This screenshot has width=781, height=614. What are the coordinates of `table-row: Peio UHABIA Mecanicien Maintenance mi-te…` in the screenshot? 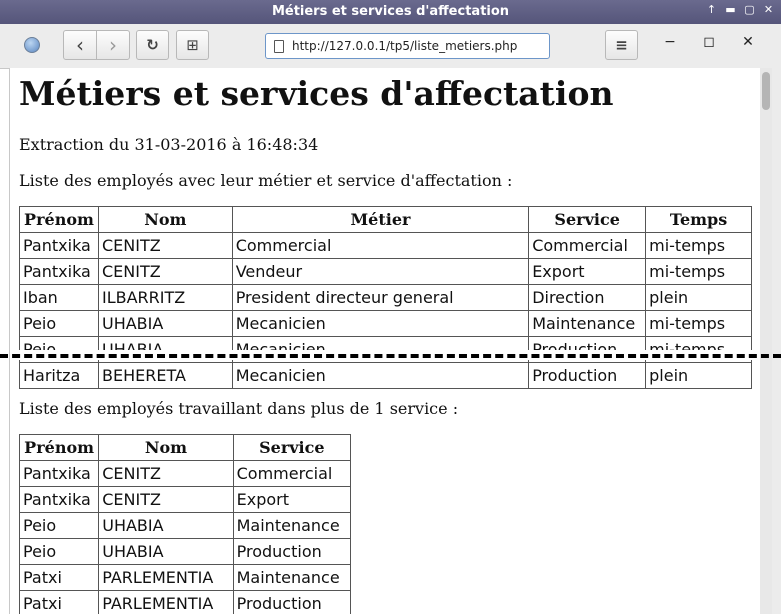 It's located at (385, 323).